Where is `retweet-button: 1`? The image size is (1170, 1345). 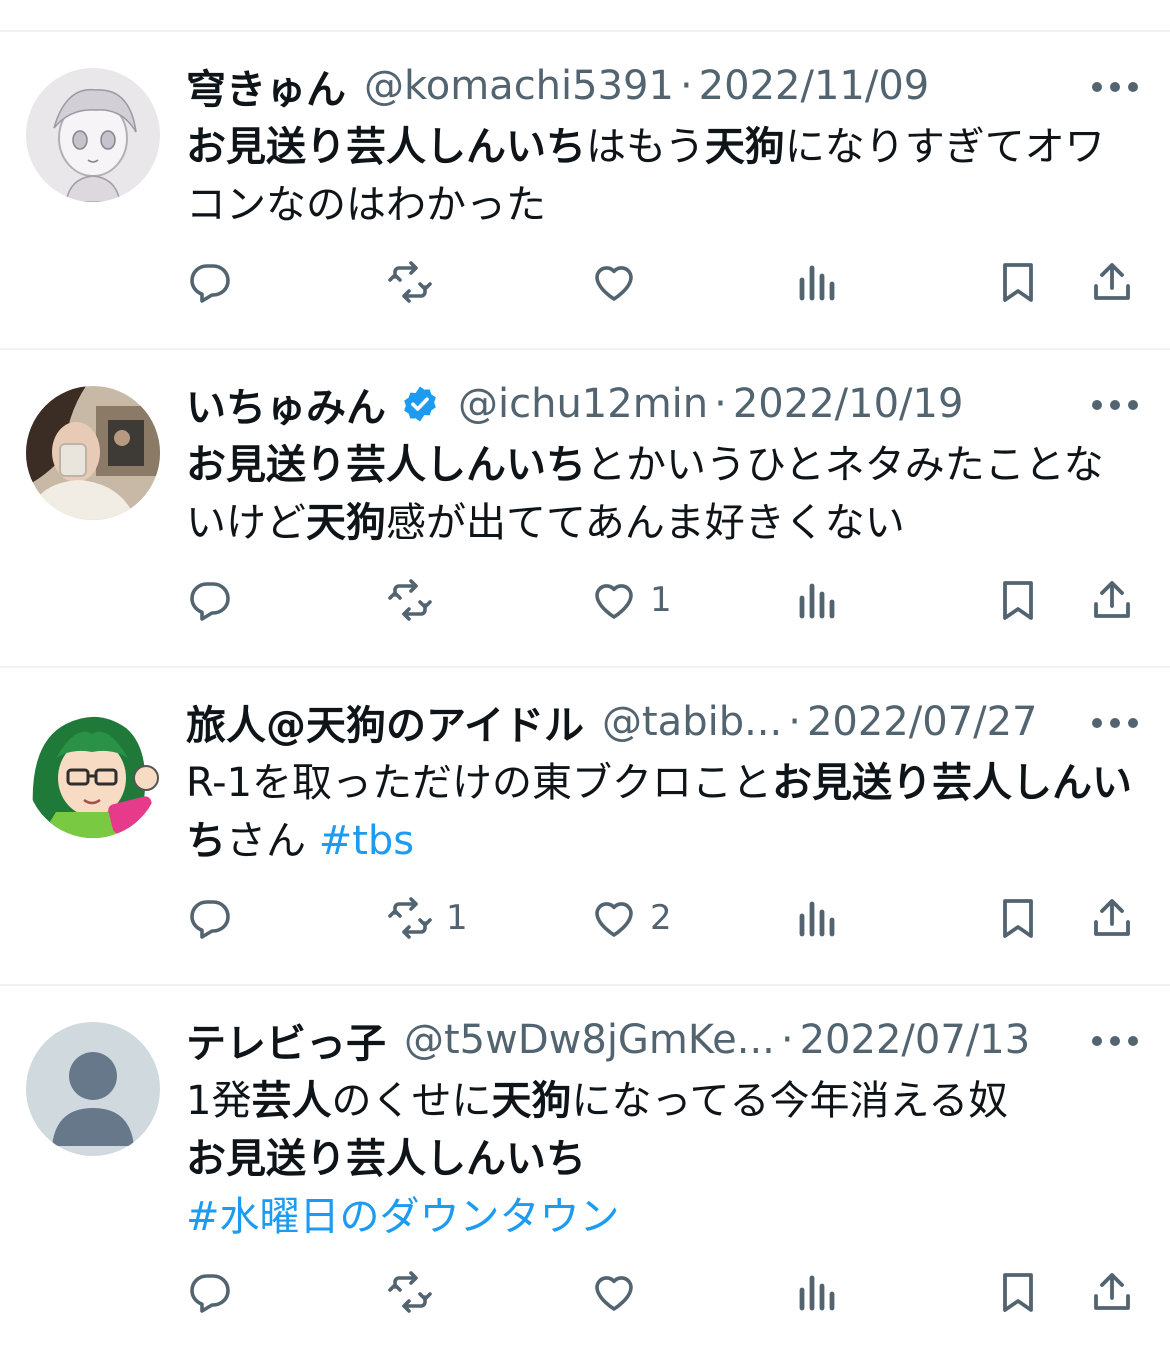
retweet-button: 1 is located at coordinates (427, 918).